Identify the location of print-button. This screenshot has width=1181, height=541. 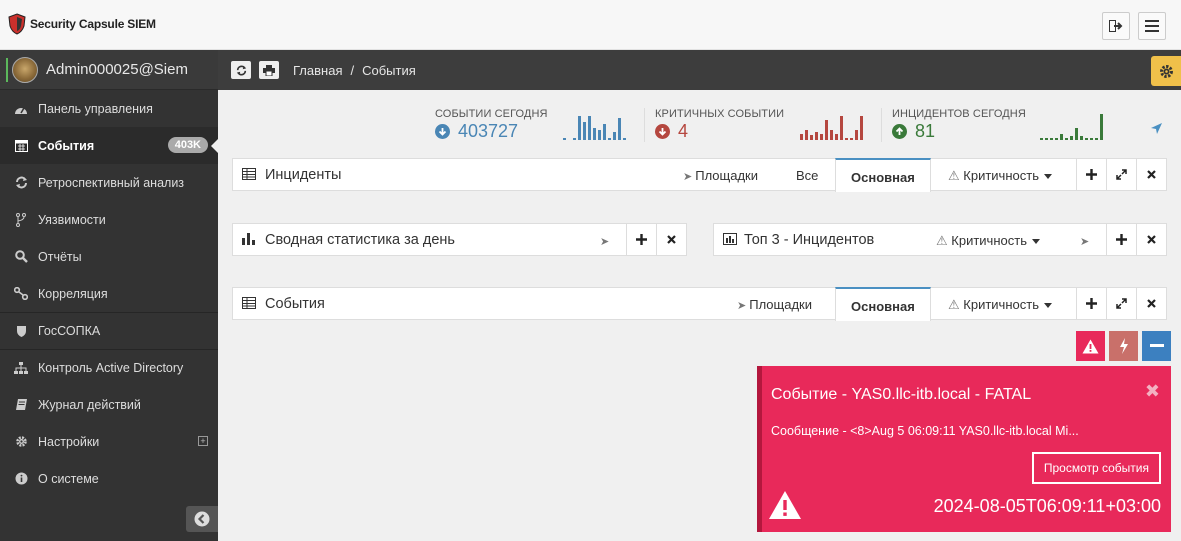
(269, 70).